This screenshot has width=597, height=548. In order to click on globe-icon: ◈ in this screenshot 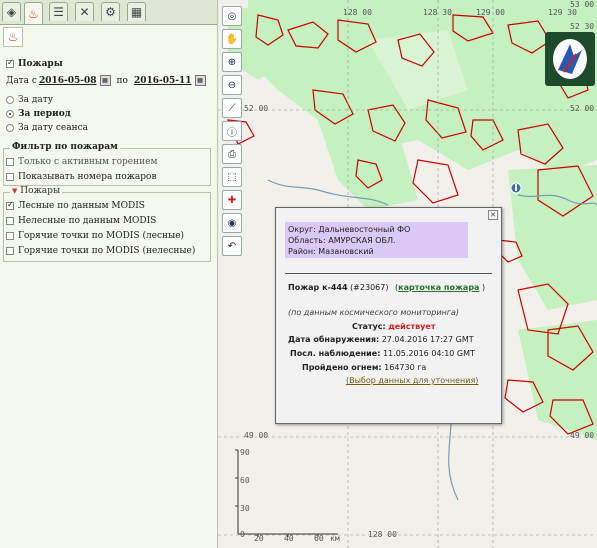, I will do `click(11, 12)`.